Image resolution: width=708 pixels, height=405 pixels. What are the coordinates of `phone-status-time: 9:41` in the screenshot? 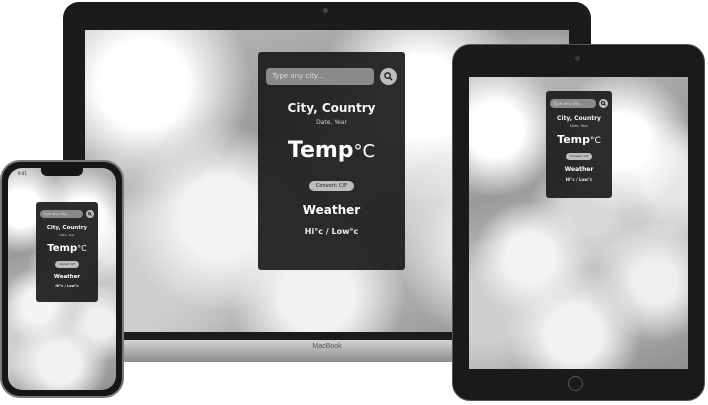 It's located at (22, 173).